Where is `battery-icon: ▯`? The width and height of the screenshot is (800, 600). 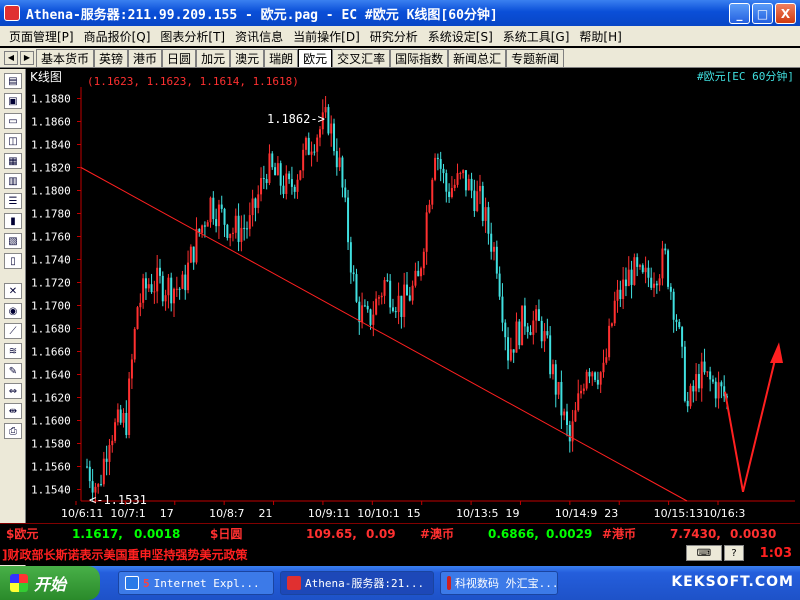
battery-icon: ▯ is located at coordinates (13, 261).